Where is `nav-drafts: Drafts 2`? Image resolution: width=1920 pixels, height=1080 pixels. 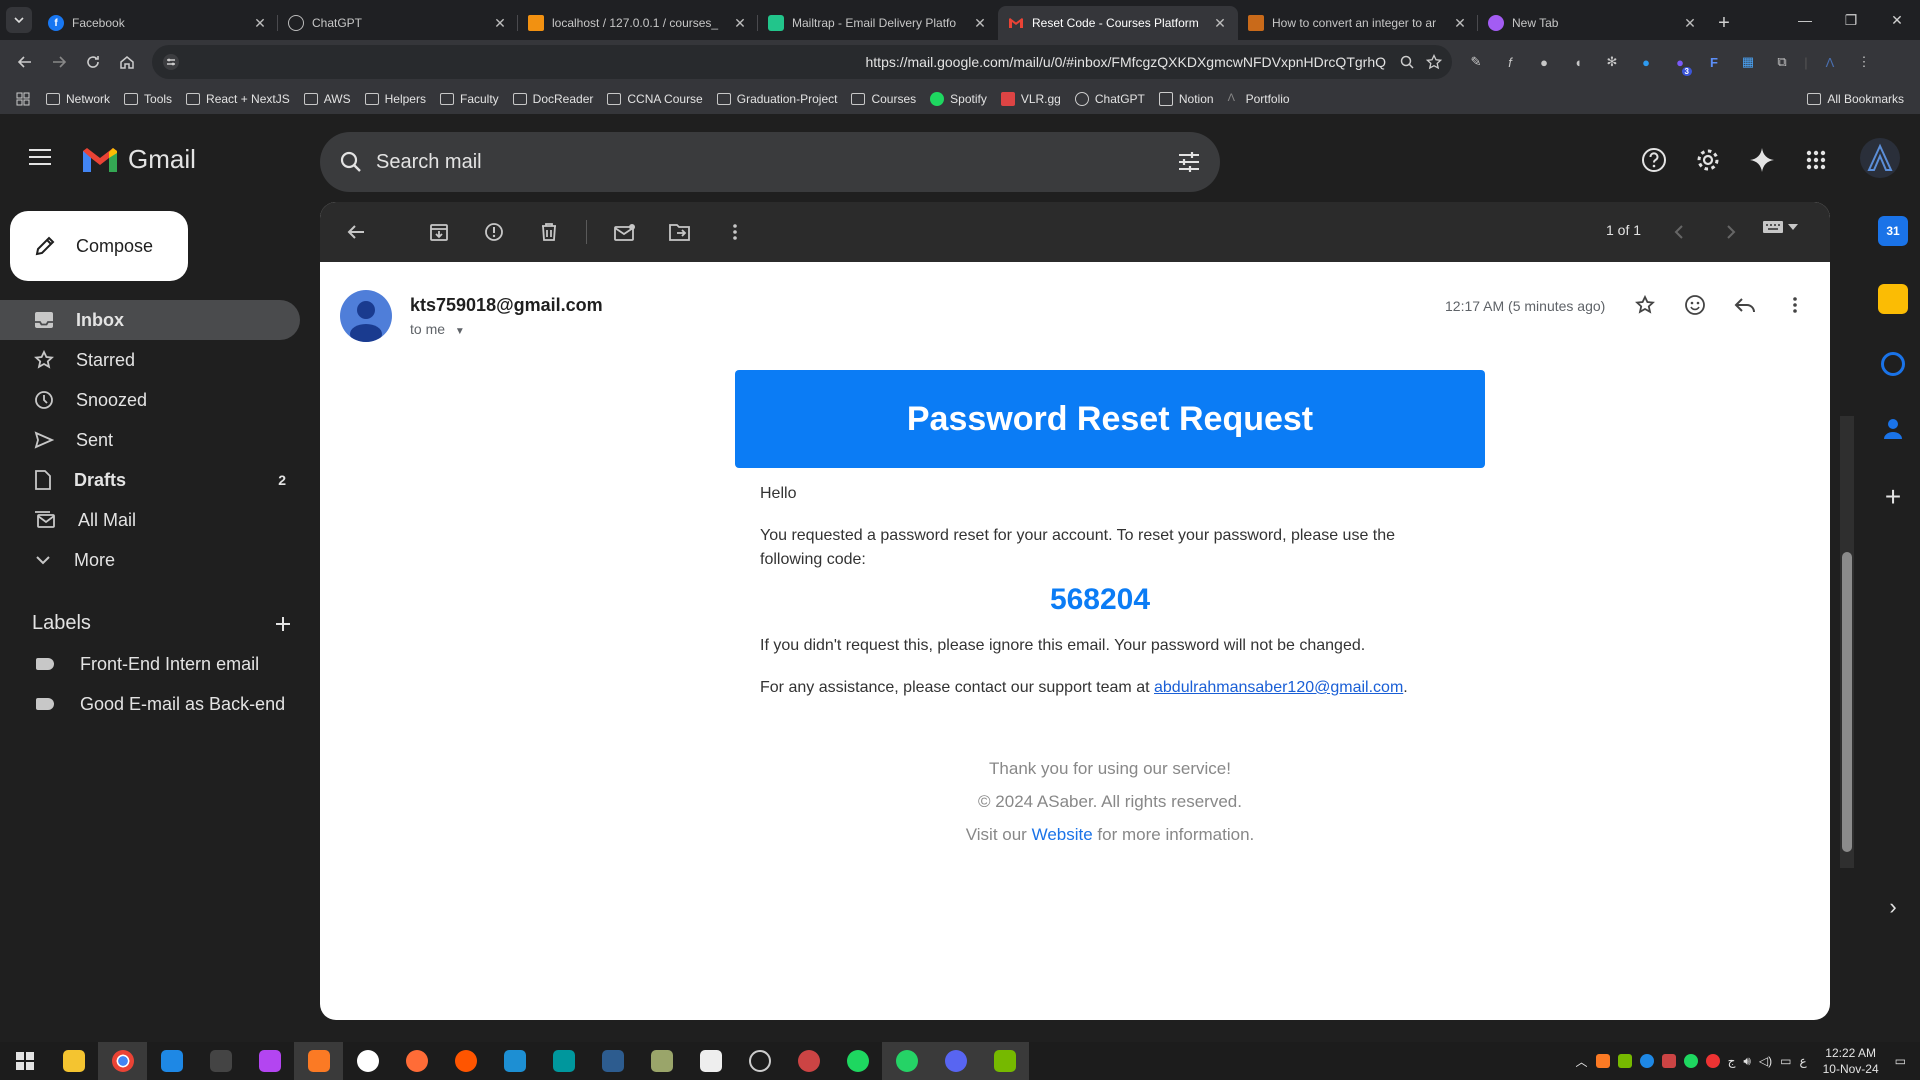
nav-drafts: Drafts 2 is located at coordinates (150, 480).